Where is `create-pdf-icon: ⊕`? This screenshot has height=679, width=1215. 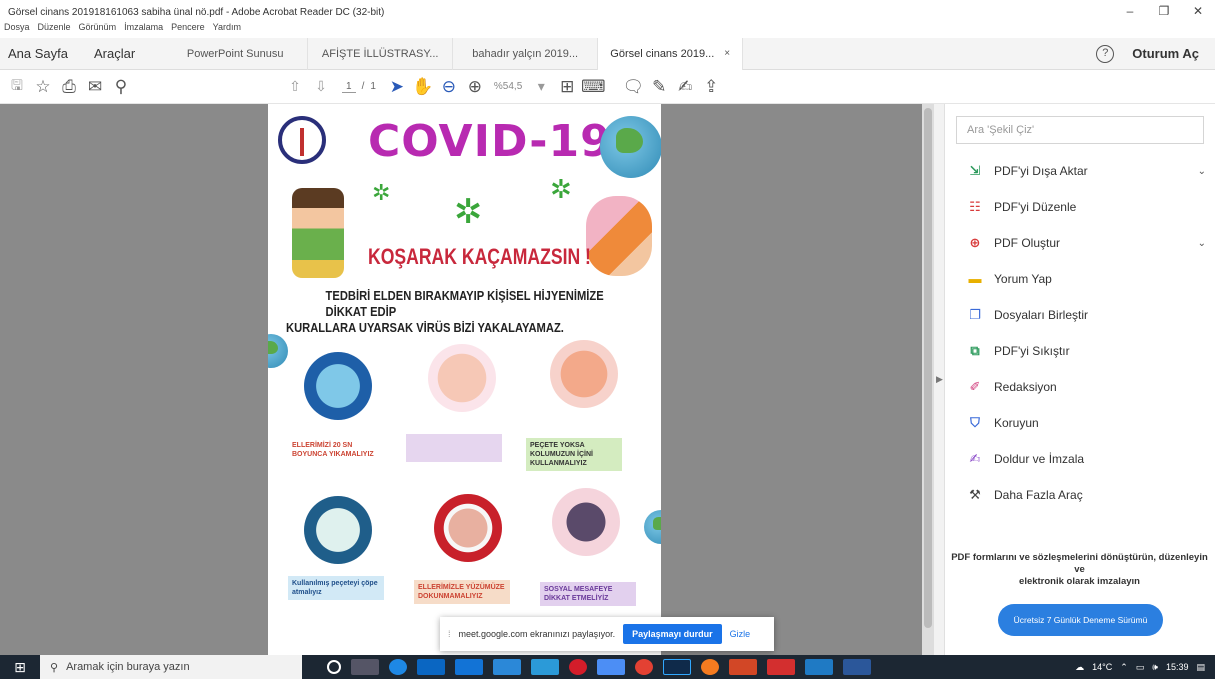
create-pdf-icon: ⊕ is located at coordinates (975, 242).